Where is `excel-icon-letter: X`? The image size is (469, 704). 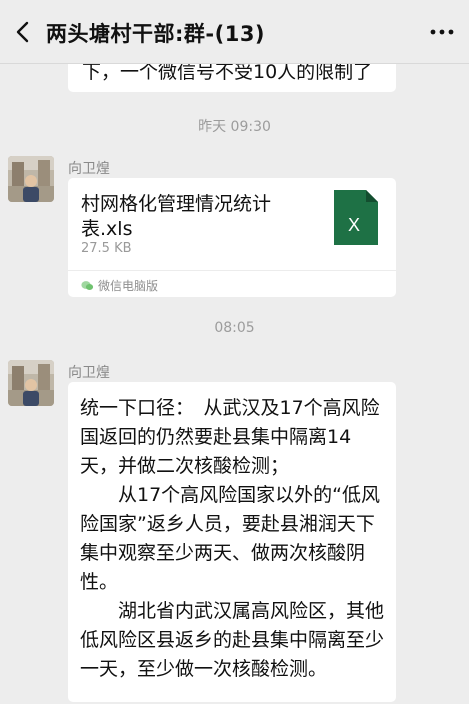 excel-icon-letter: X is located at coordinates (354, 225).